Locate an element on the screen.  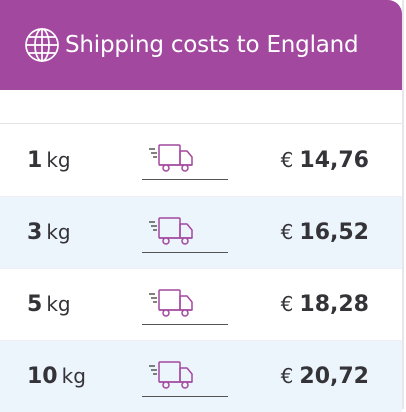
price-label: €14,76 is located at coordinates (324, 160).